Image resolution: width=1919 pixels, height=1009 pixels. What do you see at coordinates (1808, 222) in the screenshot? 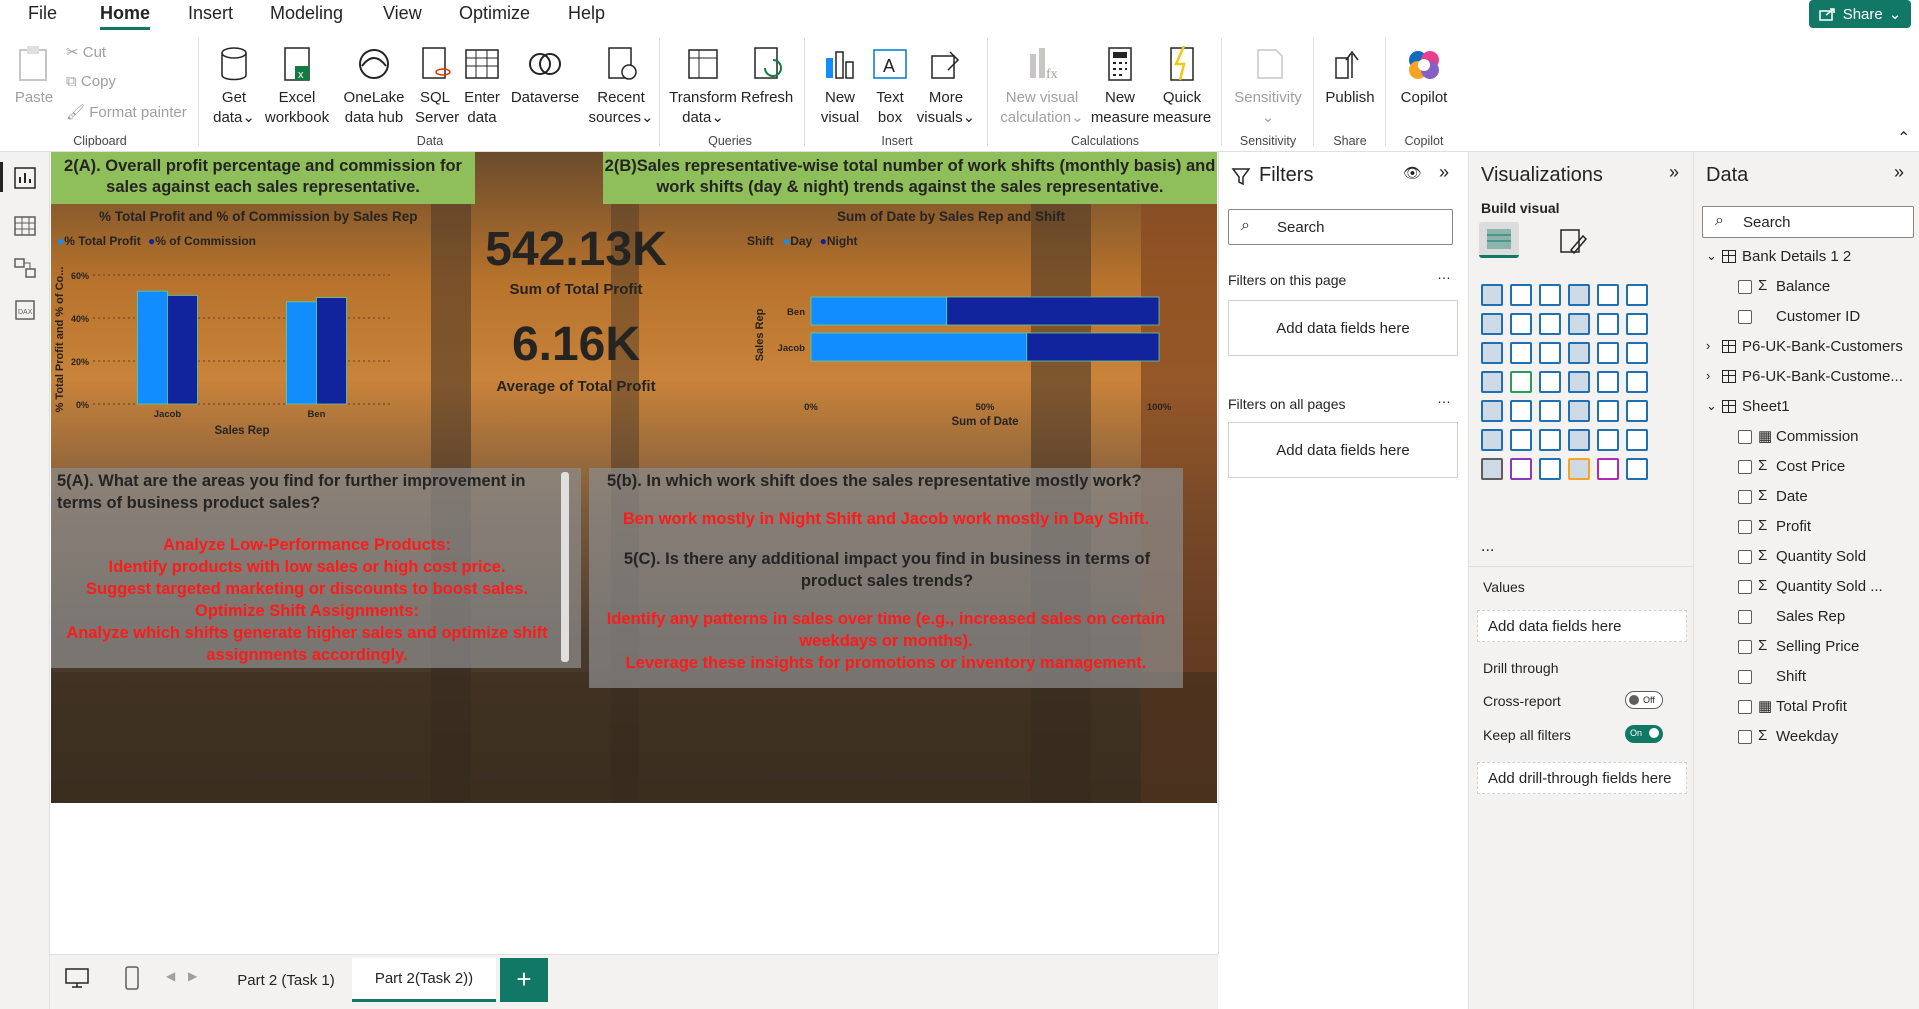
I see `data-search-input: ⌕ Search` at bounding box center [1808, 222].